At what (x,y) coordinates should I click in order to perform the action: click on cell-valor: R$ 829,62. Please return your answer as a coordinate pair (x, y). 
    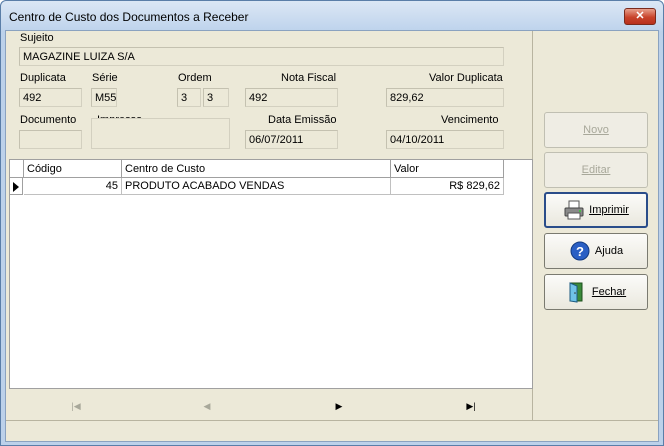
    Looking at the image, I should click on (447, 186).